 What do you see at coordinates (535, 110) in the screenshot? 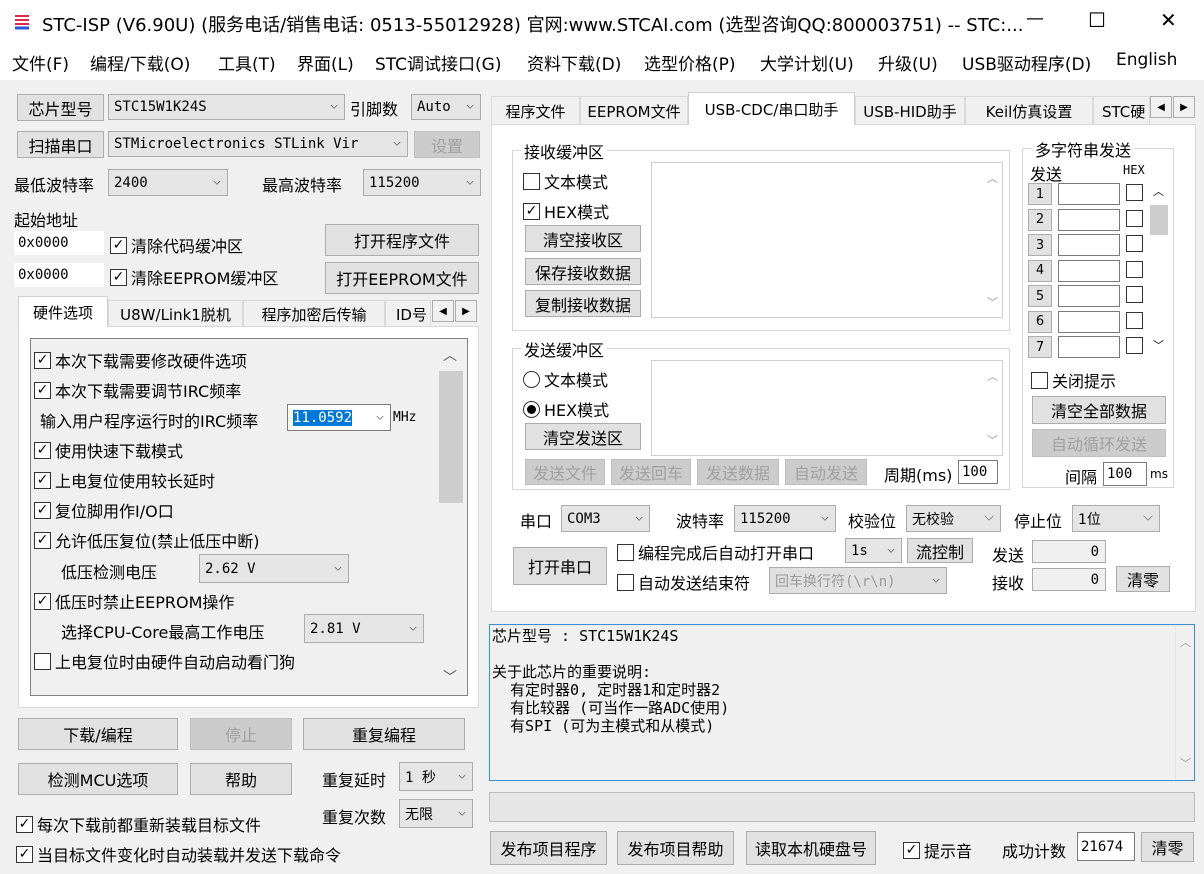
I see `tab-program-file: 程序文件` at bounding box center [535, 110].